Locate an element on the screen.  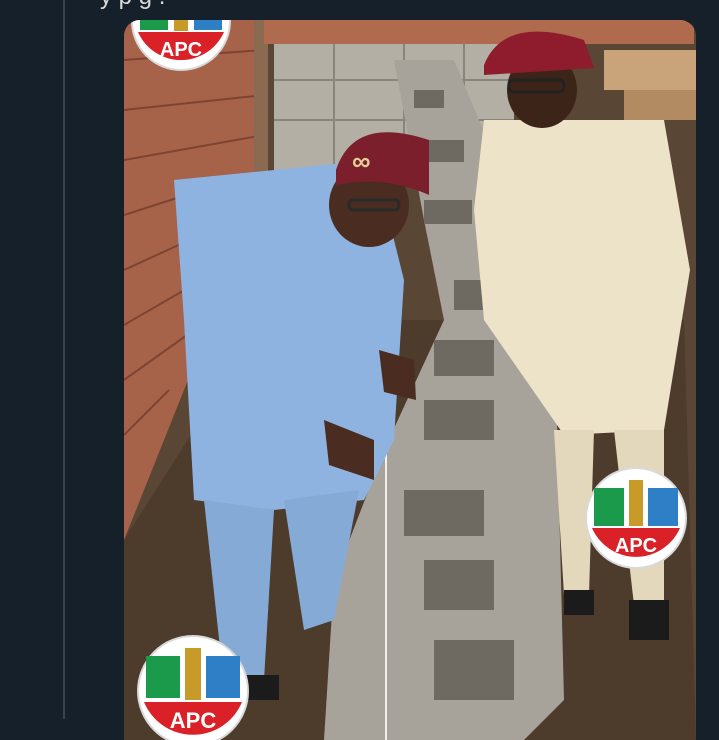
apc-logo-bottom: APC is located at coordinates (193, 687).